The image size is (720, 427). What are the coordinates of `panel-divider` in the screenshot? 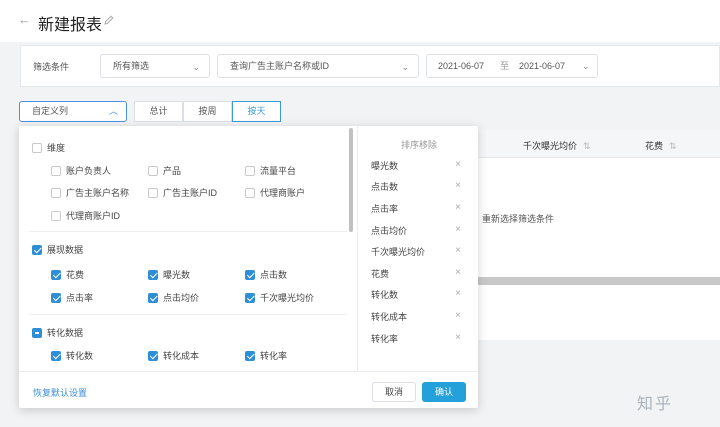 It's located at (357, 248).